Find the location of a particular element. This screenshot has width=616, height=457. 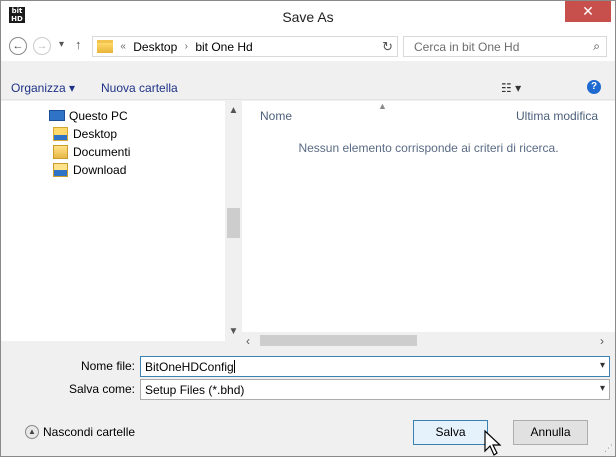

address-bar: « Desktop › bit One Hd ▾ ↻ is located at coordinates (270, 46).